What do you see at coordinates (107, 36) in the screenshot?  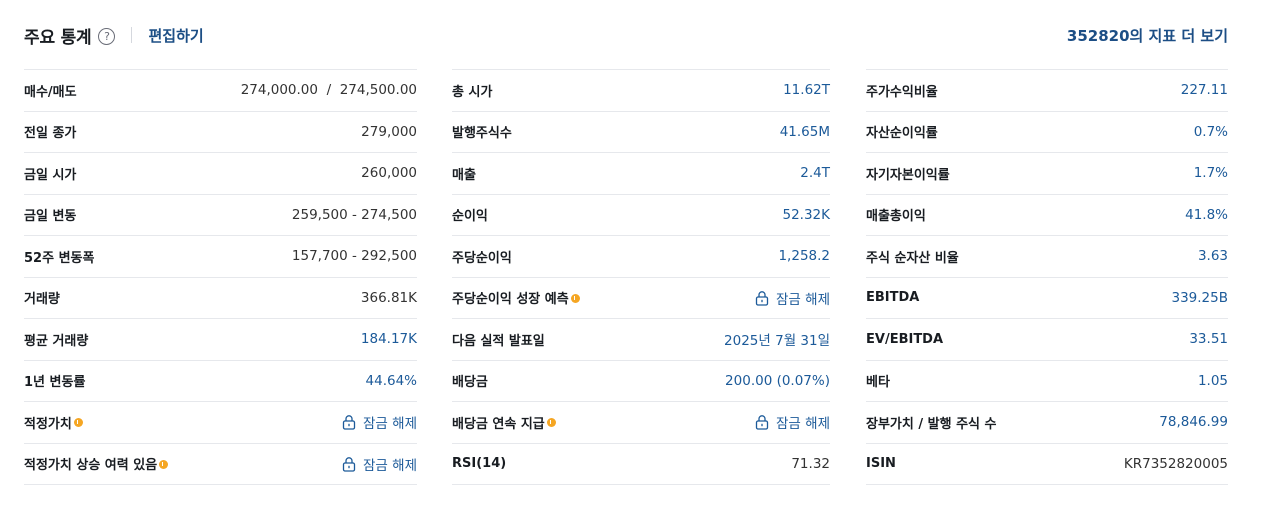 I see `help-icon: ?` at bounding box center [107, 36].